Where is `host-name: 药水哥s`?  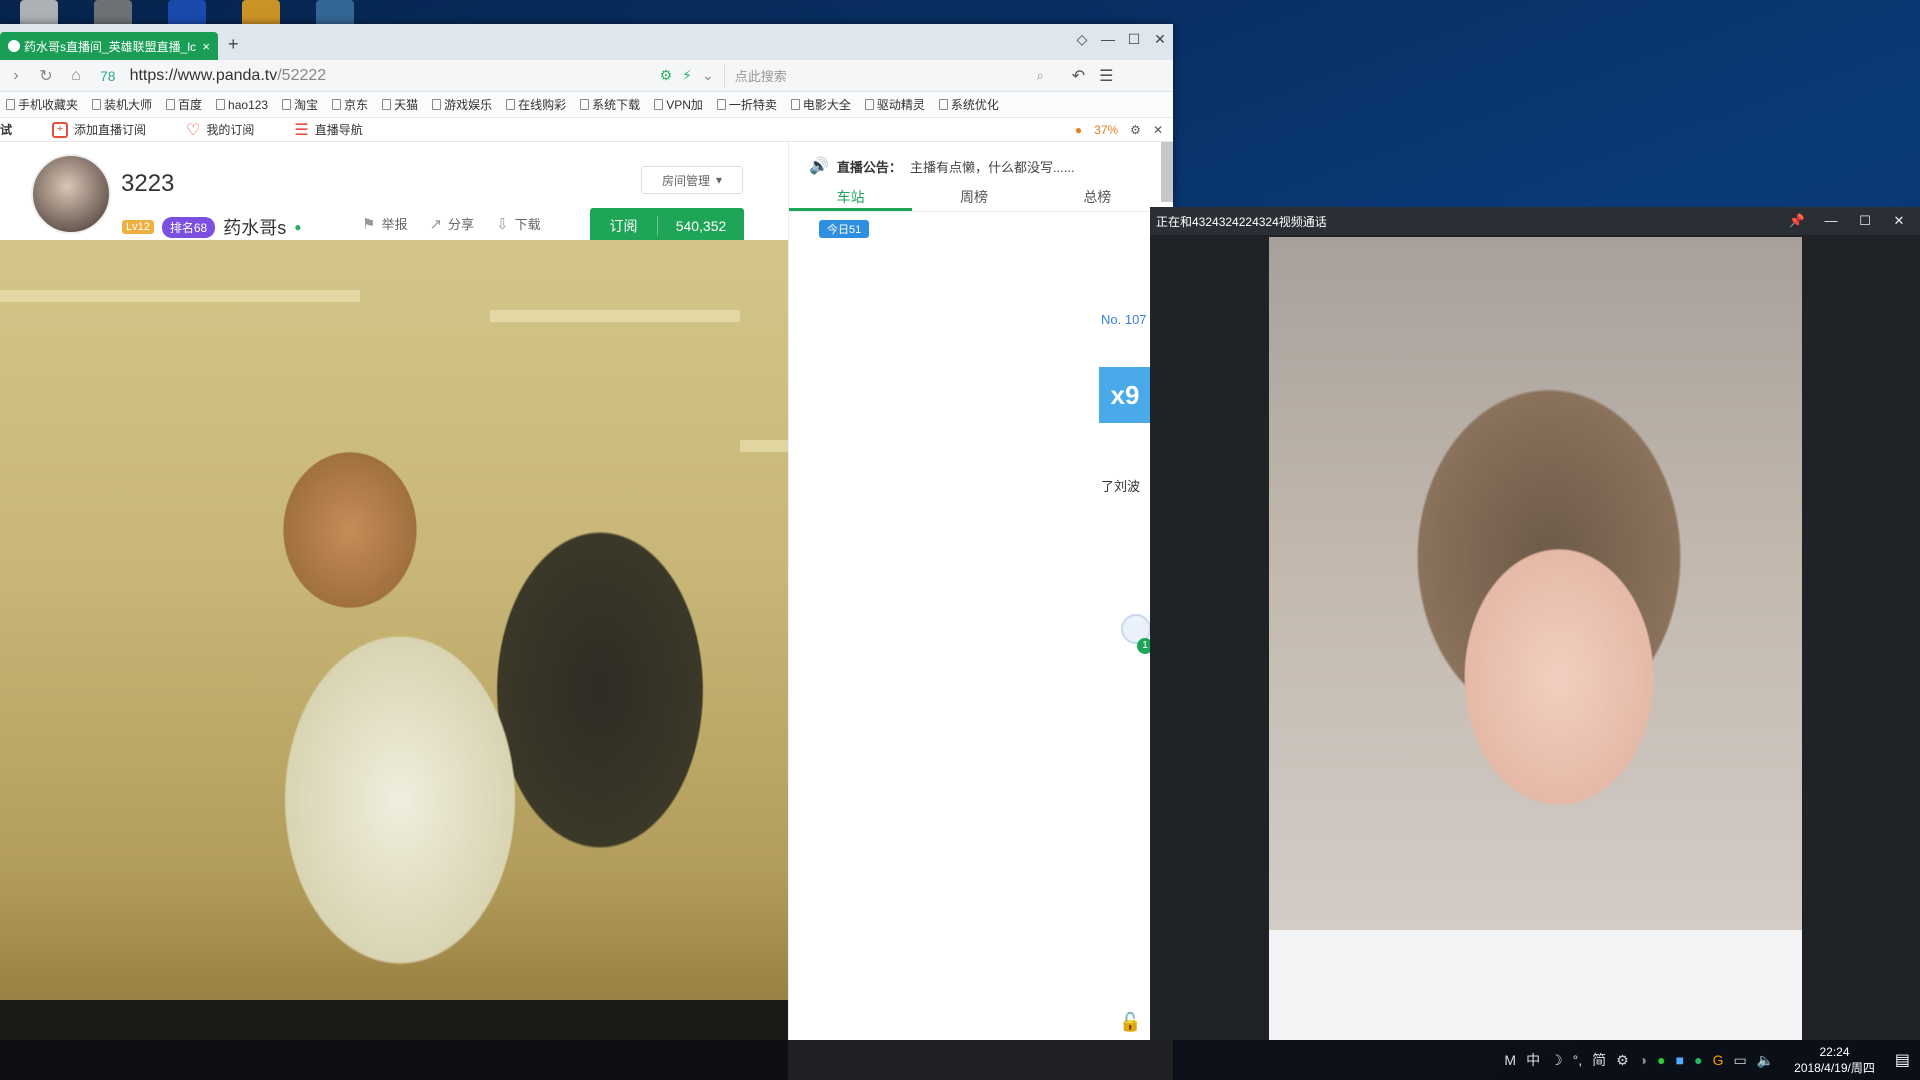 host-name: 药水哥s is located at coordinates (254, 227).